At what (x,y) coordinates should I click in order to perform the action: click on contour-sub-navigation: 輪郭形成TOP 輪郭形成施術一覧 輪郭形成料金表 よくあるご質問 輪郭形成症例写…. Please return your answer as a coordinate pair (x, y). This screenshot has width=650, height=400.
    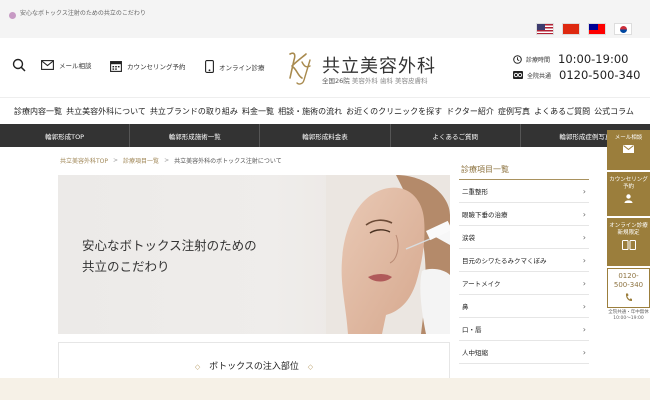
    Looking at the image, I should click on (325, 135).